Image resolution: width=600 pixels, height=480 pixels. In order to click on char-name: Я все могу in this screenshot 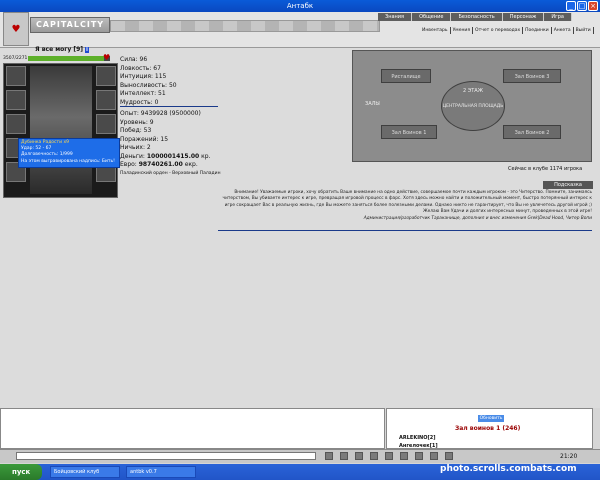, I will do `click(53, 49)`.